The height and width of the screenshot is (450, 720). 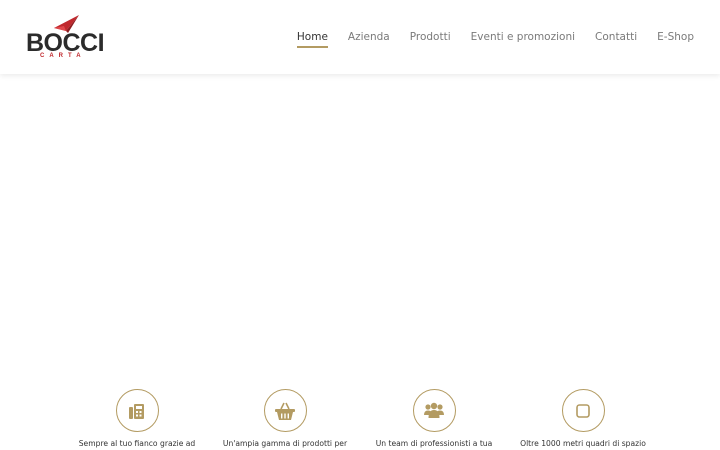 I want to click on fax-icon, so click(x=136, y=411).